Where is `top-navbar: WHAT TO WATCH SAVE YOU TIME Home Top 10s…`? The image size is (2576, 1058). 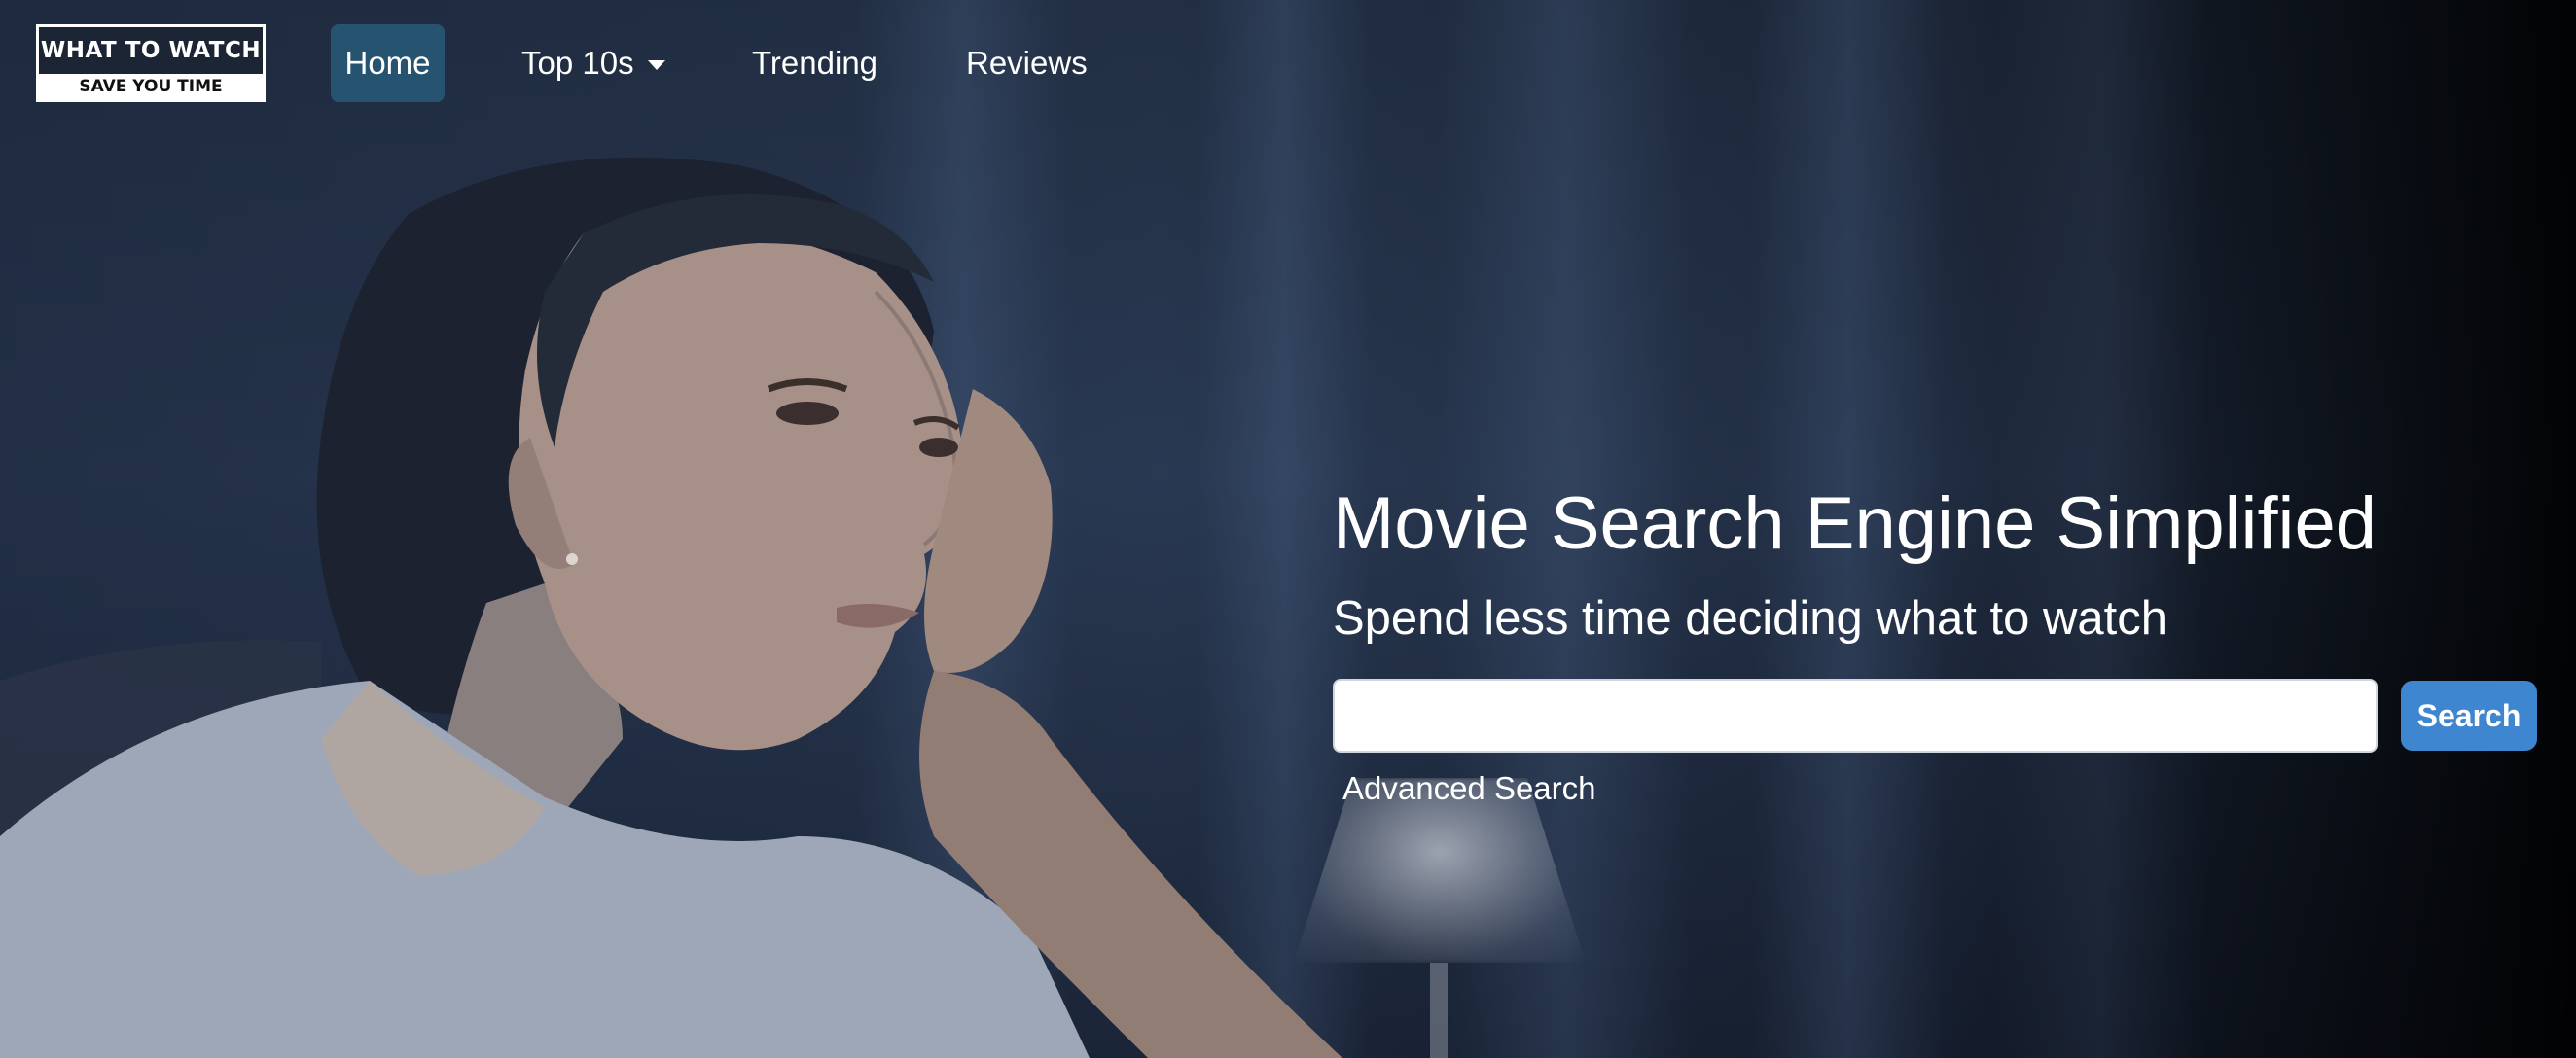
top-navbar: WHAT TO WATCH SAVE YOU TIME Home Top 10s… is located at coordinates (1288, 63).